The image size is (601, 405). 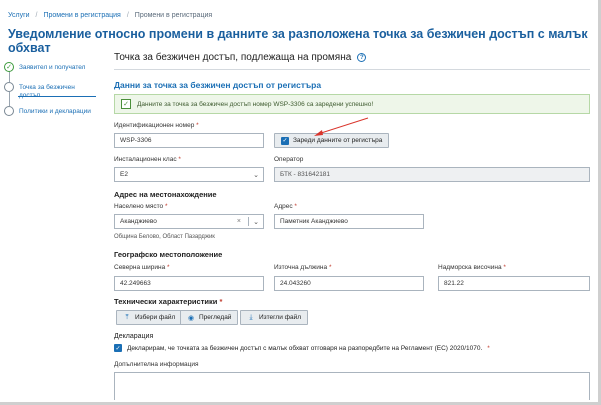 What do you see at coordinates (124, 174) in the screenshot?
I see `install-class-value: E2` at bounding box center [124, 174].